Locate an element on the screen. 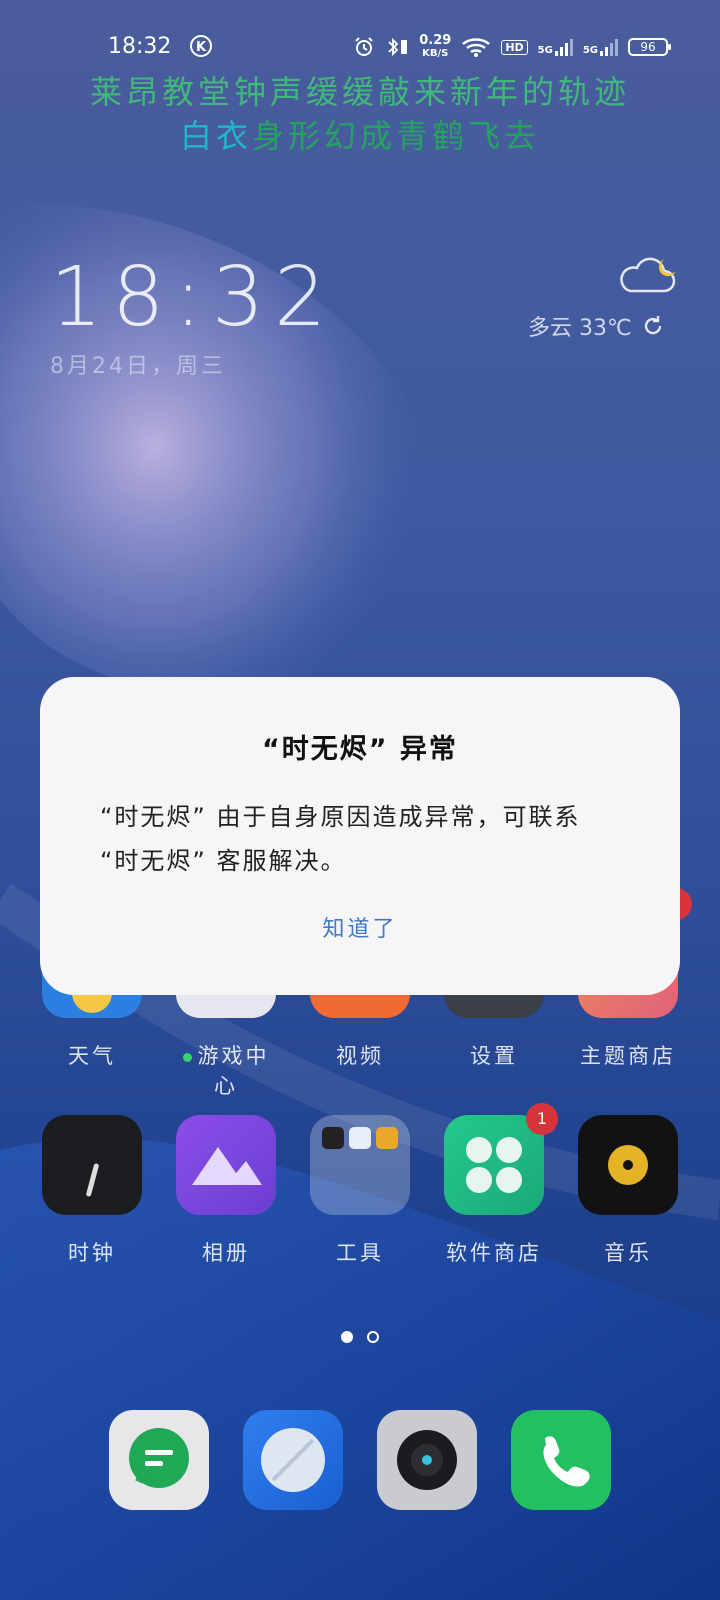 This screenshot has height=1600, width=720. lyrics-widget: 莱昂教堂钟声缓缓敲来新年的轨迹 白衣身形幻成青鹤飞去 is located at coordinates (360, 114).